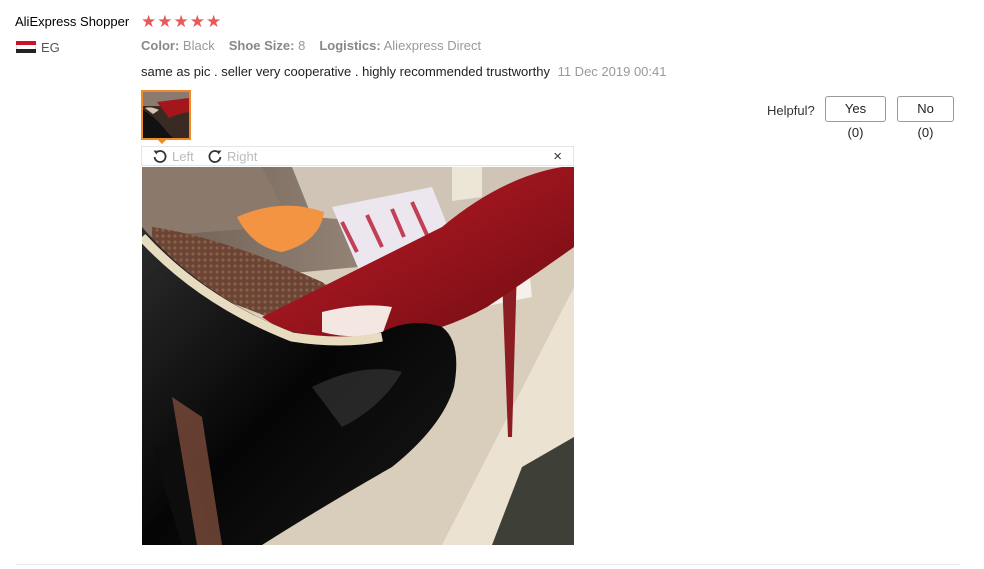  What do you see at coordinates (302, 45) in the screenshot?
I see `attribute-value: 8` at bounding box center [302, 45].